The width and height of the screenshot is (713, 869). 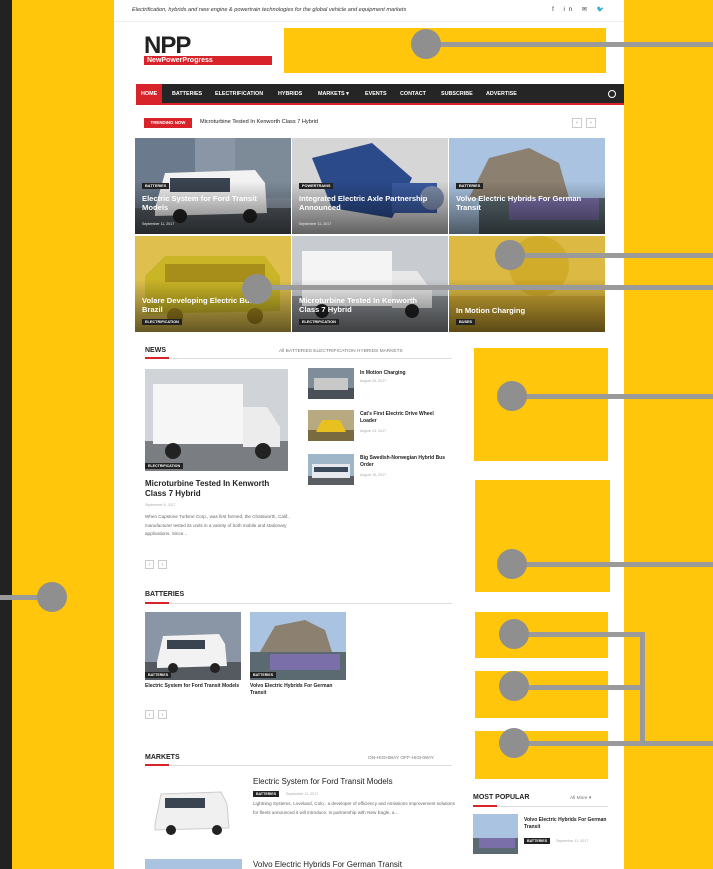 What do you see at coordinates (501, 797) in the screenshot?
I see `most-popular-title: MOST POPULAR` at bounding box center [501, 797].